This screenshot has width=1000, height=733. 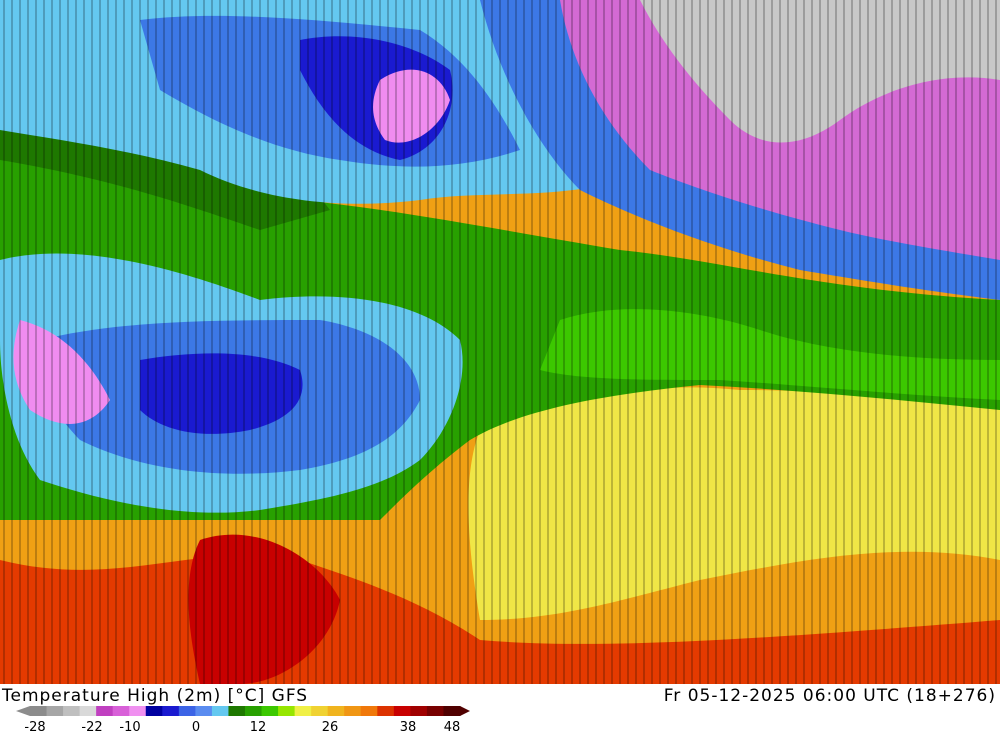 I want to click on colorbar-tick-label: 26, so click(x=330, y=726).